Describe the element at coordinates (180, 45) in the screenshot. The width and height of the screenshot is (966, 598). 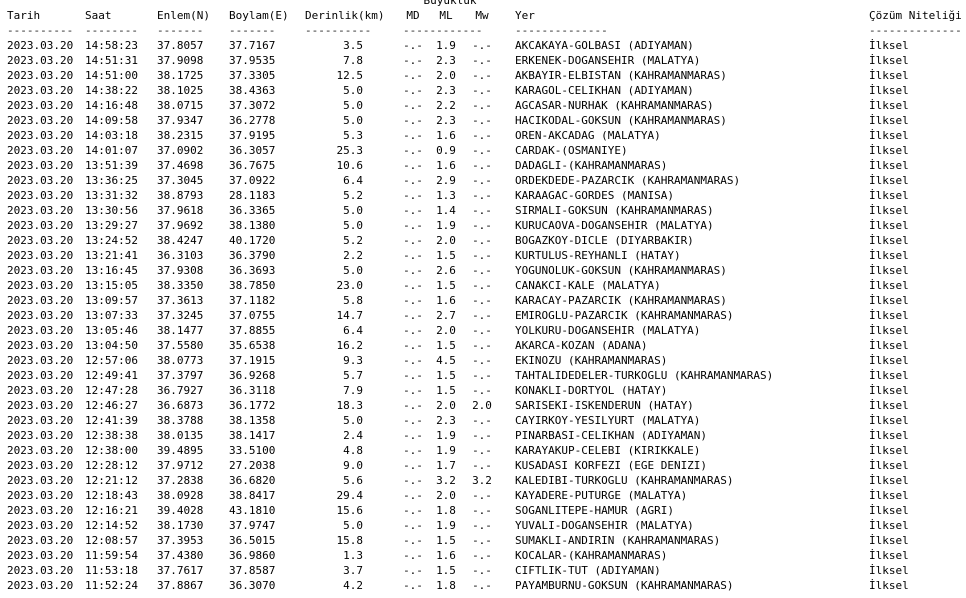
I see `cell-lat: 37.8057` at that location.